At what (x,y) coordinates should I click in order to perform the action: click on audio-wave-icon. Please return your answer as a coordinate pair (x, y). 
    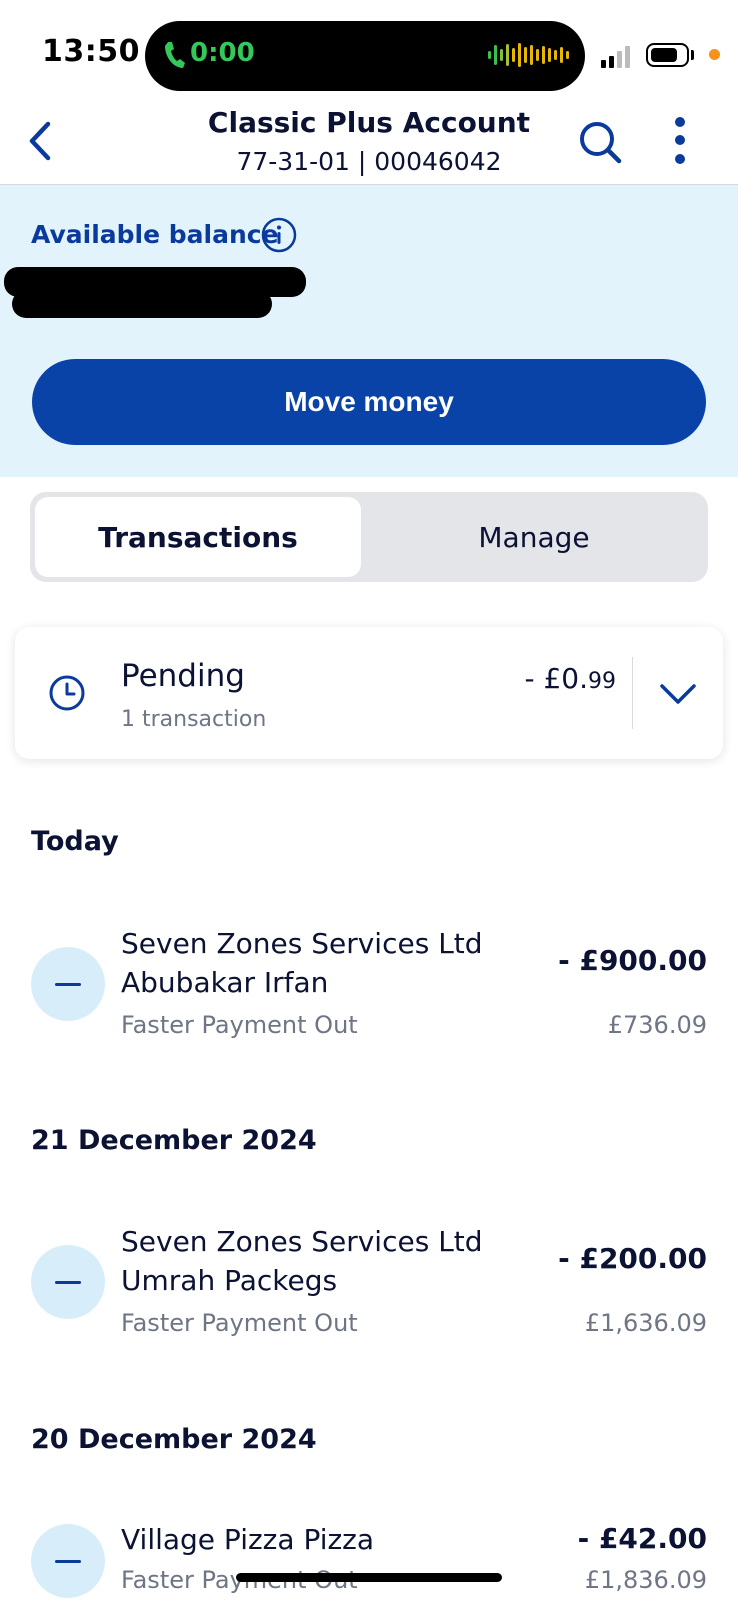
    Looking at the image, I should click on (528, 55).